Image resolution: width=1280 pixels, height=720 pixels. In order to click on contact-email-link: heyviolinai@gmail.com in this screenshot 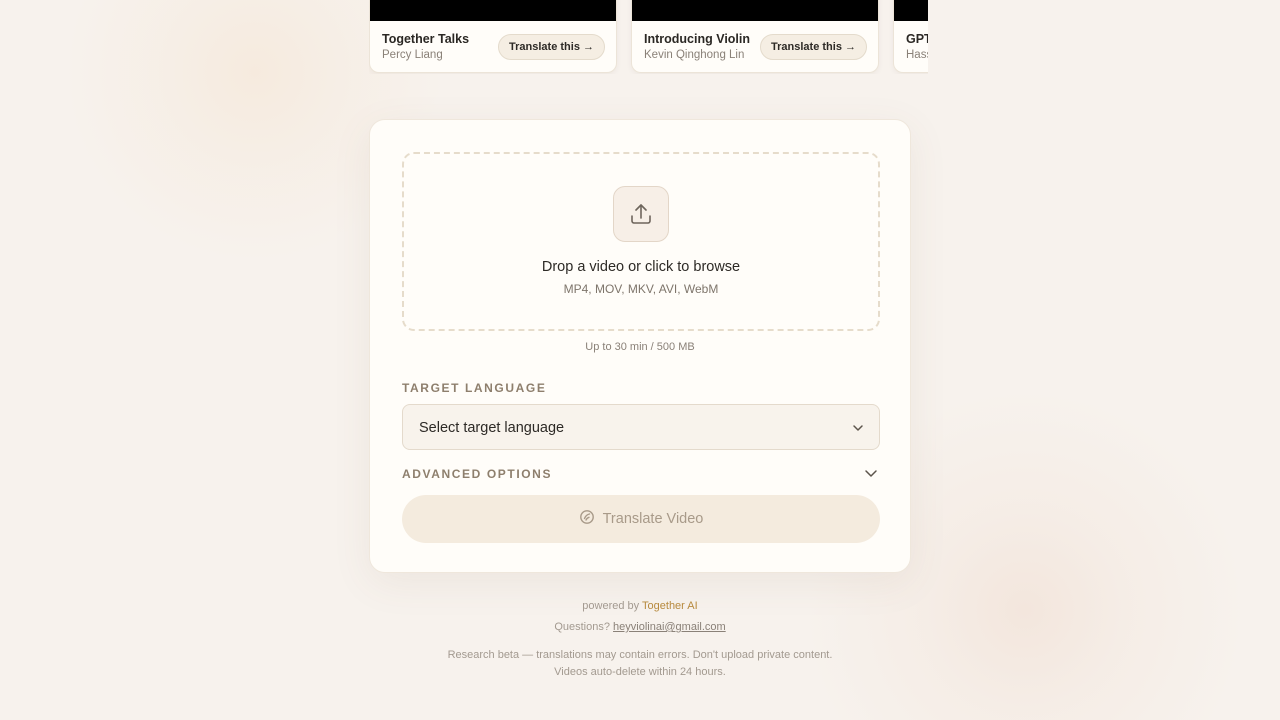, I will do `click(669, 627)`.